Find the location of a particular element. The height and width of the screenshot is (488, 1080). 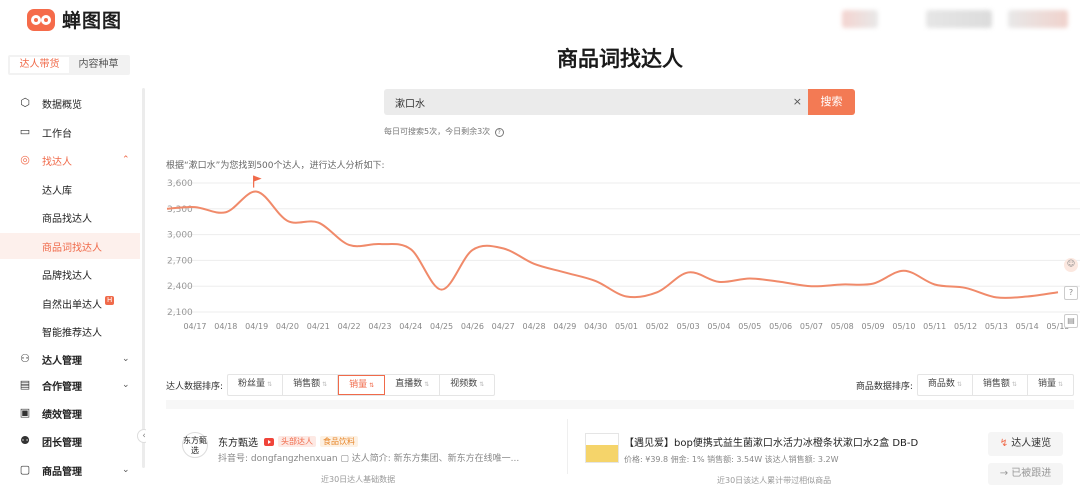

sort-volume-button: 销量 ⇅ is located at coordinates (362, 385).